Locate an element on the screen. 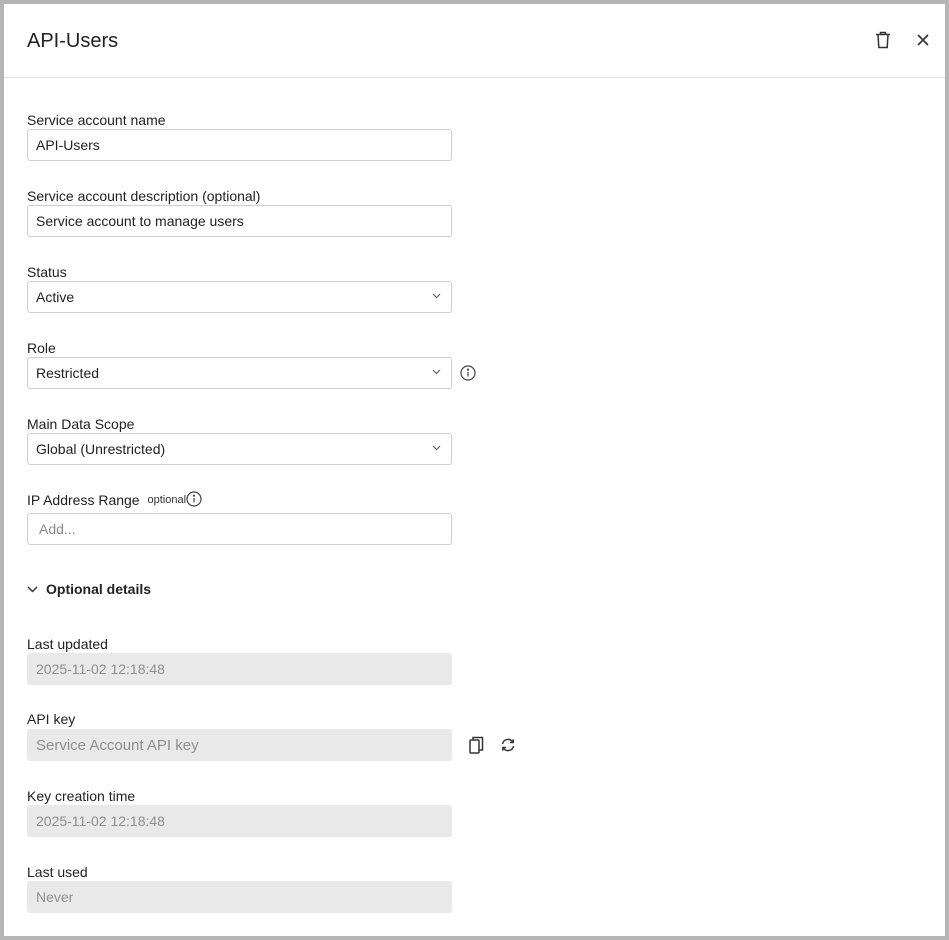  status-value: Active is located at coordinates (55, 297).